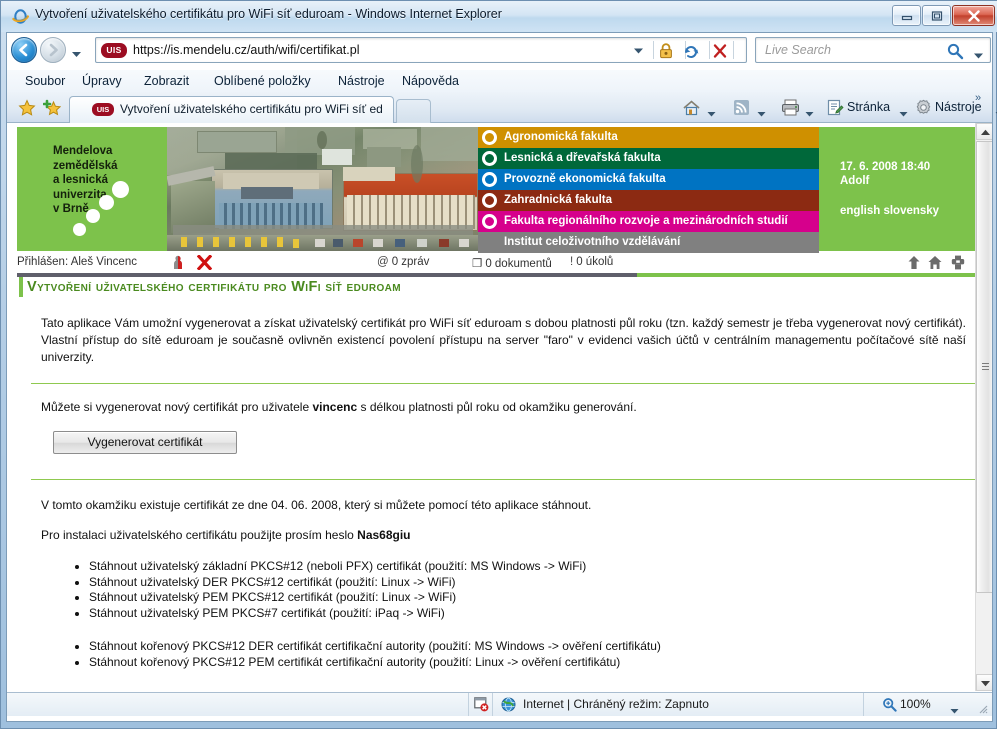  I want to click on faculty-label: Agronomická fakulta, so click(561, 137).